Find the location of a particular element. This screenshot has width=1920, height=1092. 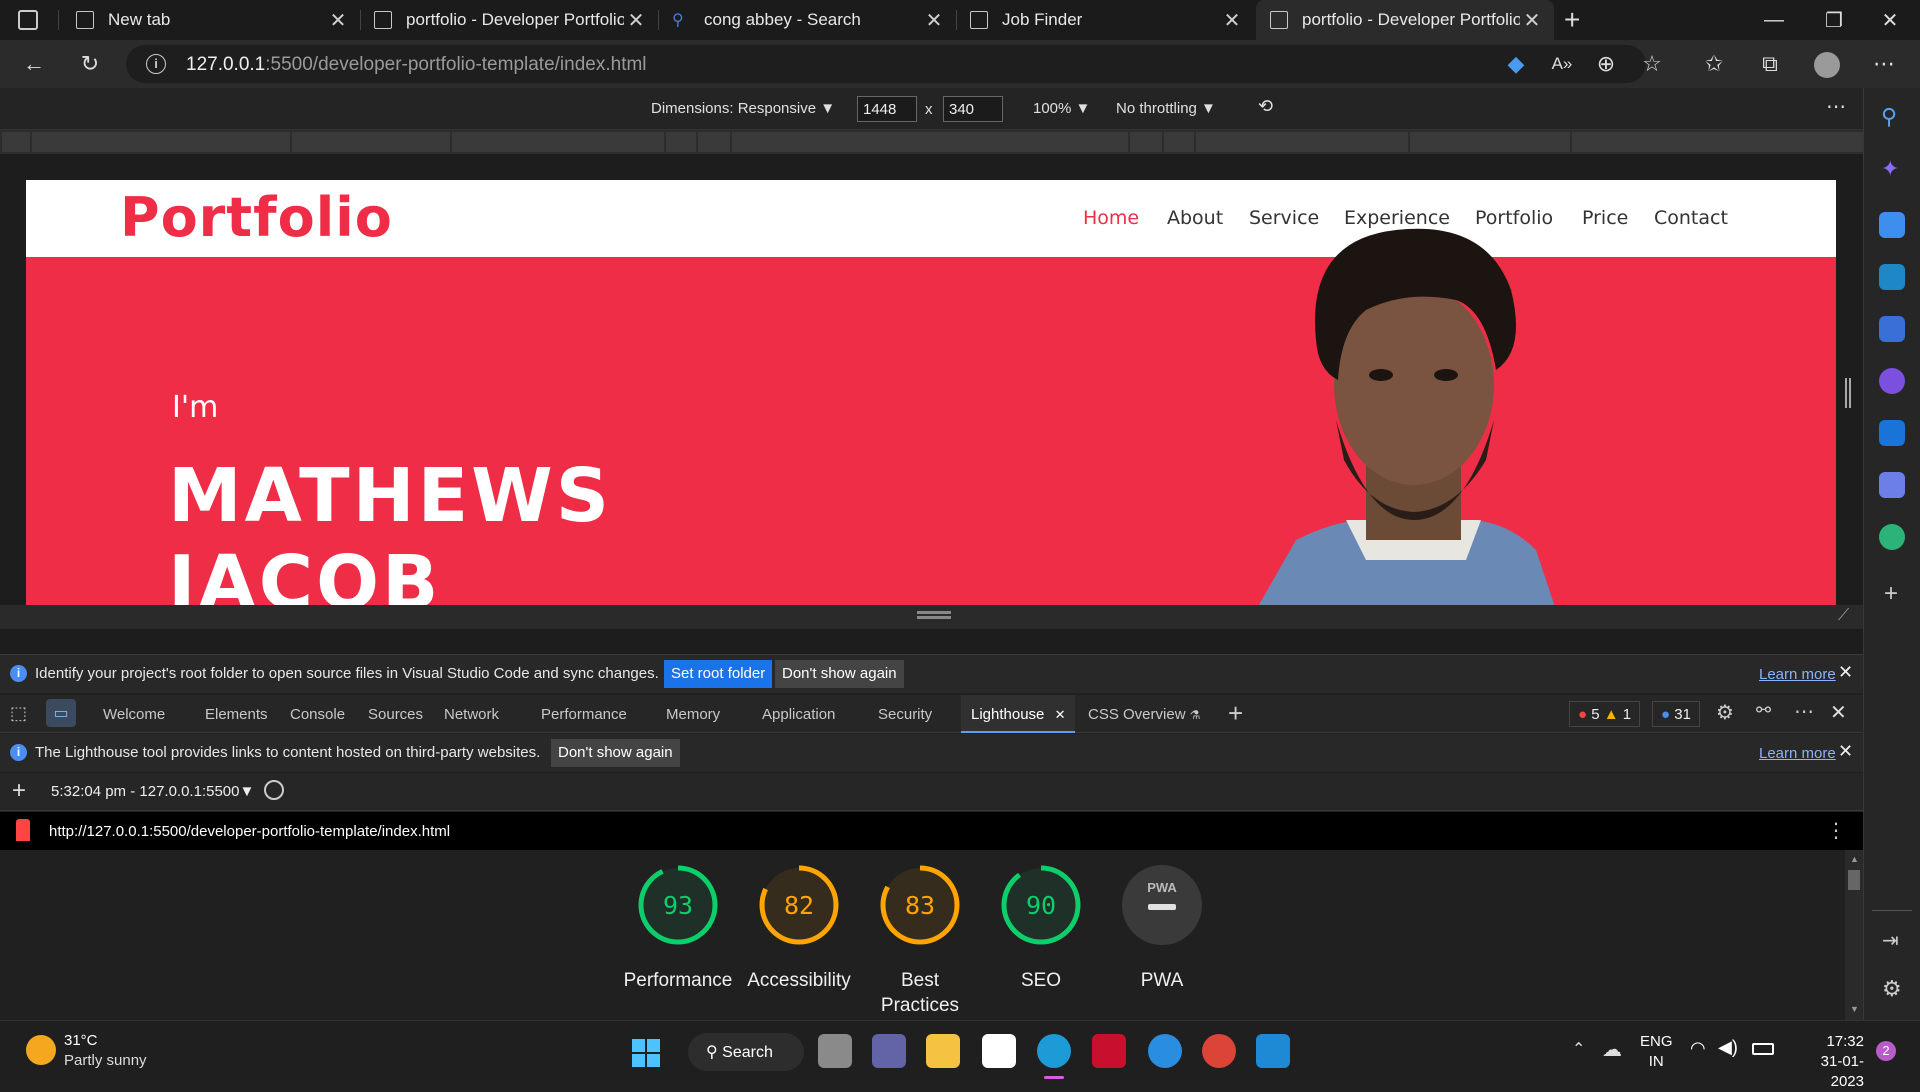

coupon-icon: ◆ is located at coordinates (1516, 64).